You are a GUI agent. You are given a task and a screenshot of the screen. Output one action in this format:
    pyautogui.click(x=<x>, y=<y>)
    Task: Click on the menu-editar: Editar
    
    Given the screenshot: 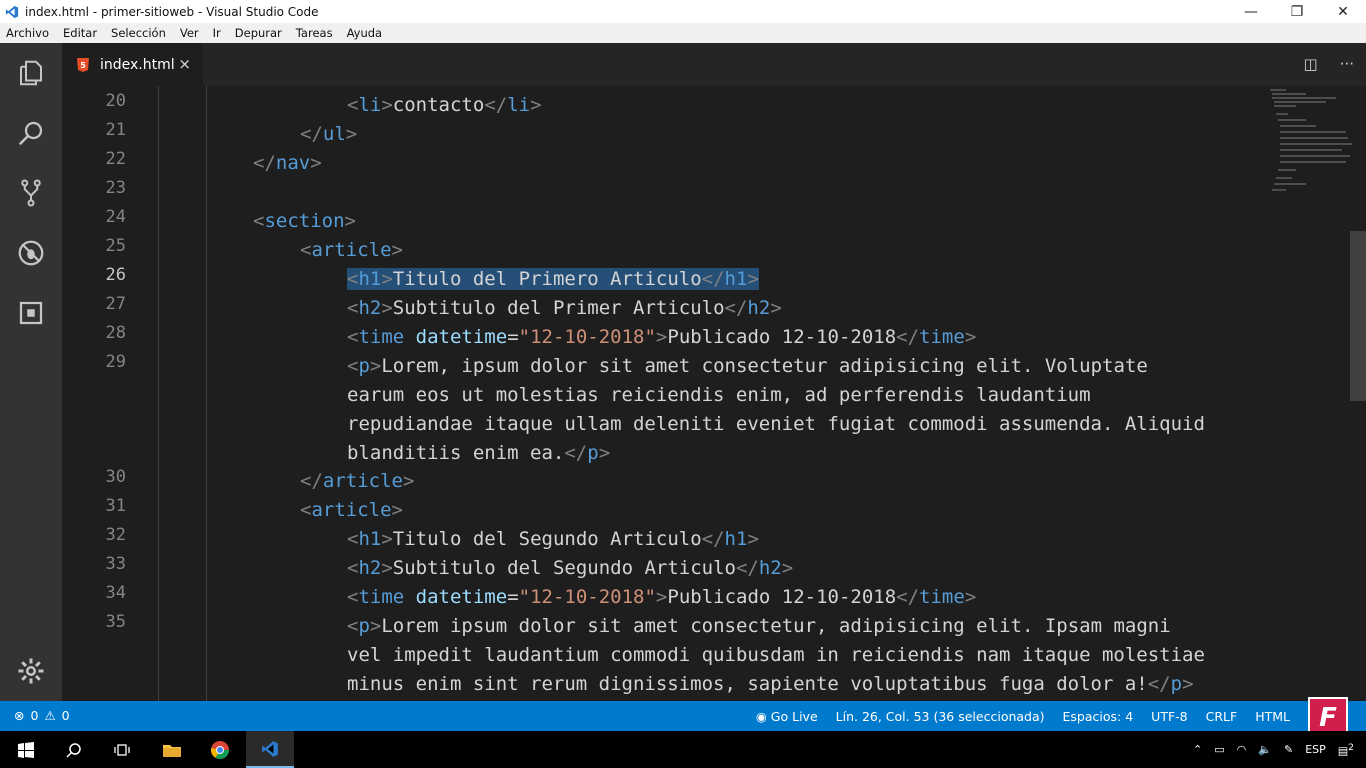 What is the action you would take?
    pyautogui.click(x=80, y=33)
    